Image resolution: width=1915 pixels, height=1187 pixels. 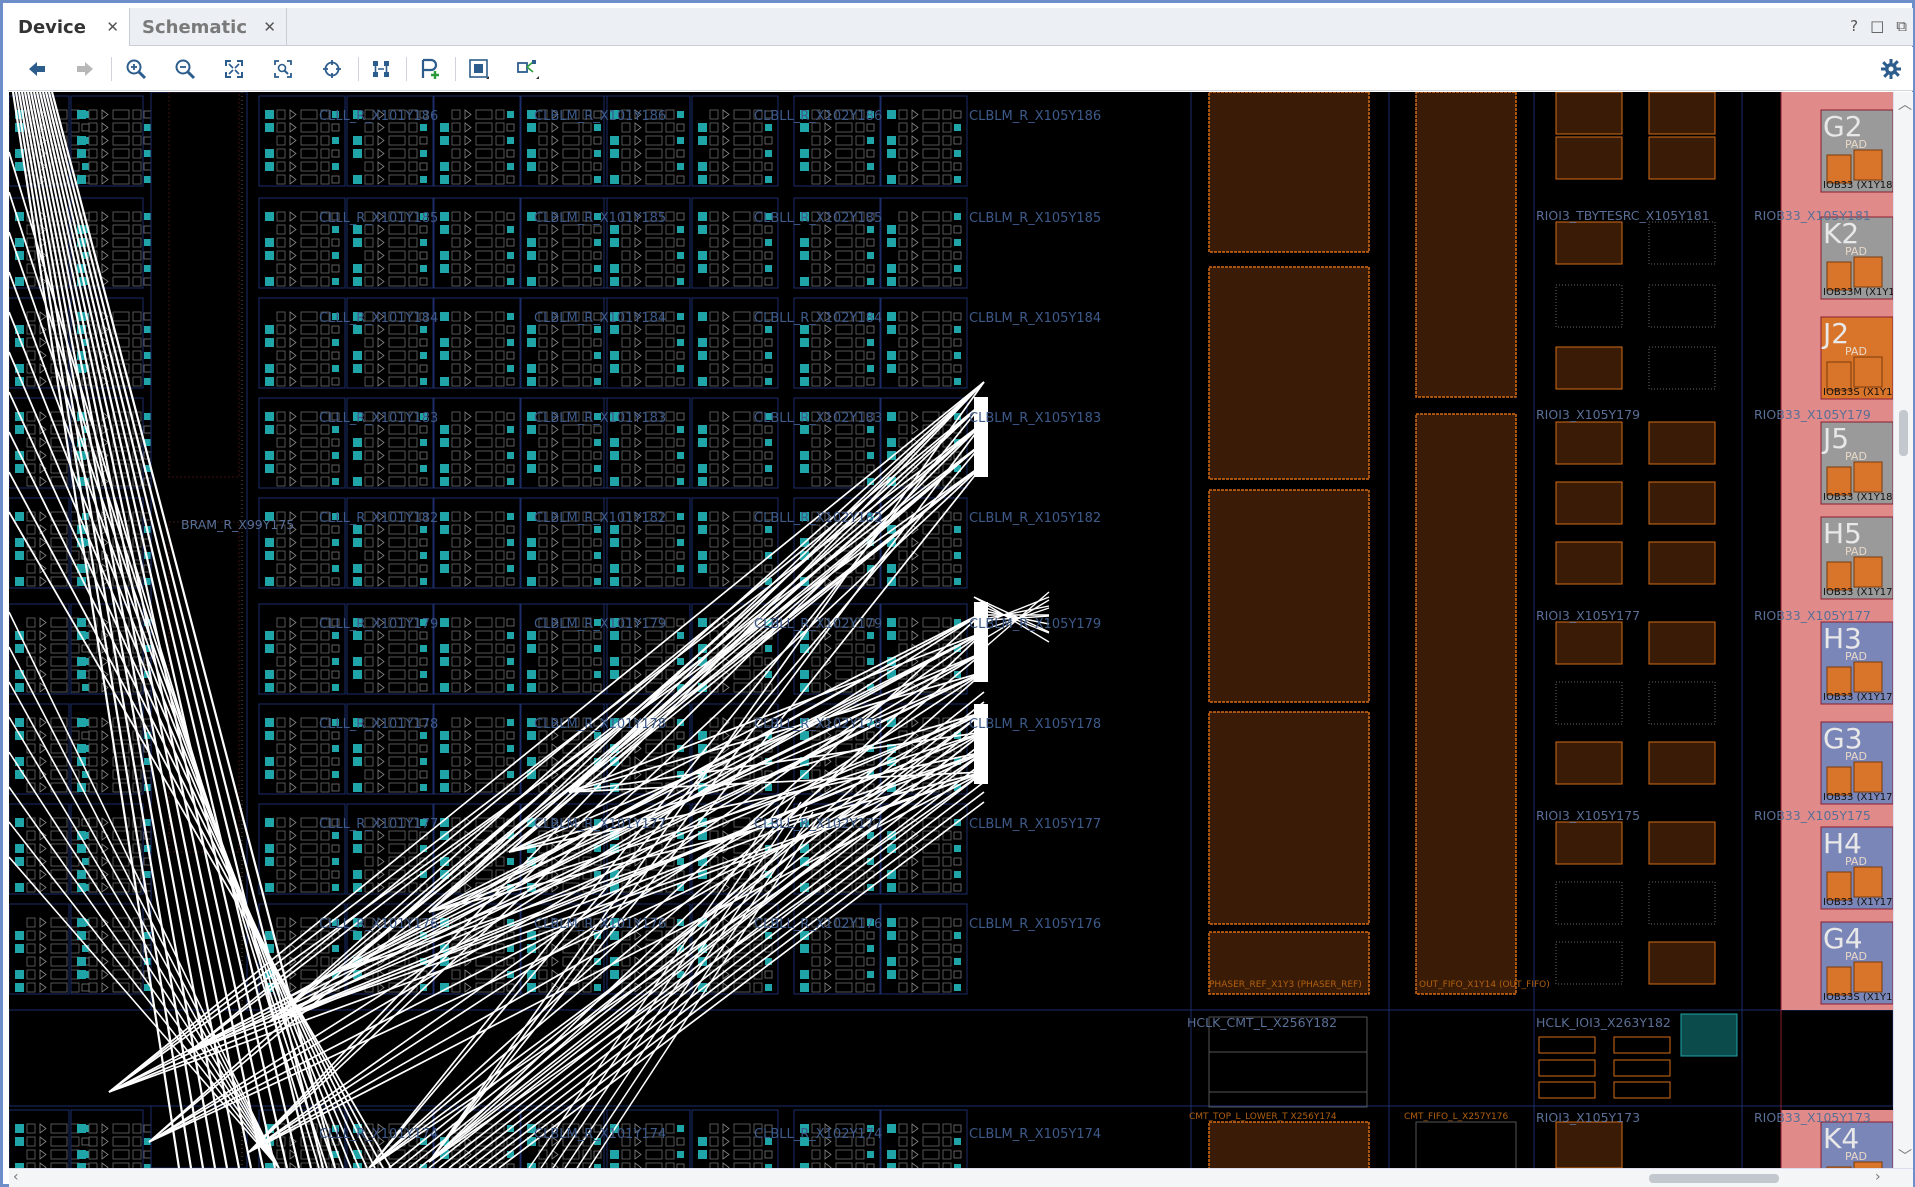 I want to click on cmt-fifo-label: CMT_FIFO_L_X257Y176, so click(x=1456, y=1117).